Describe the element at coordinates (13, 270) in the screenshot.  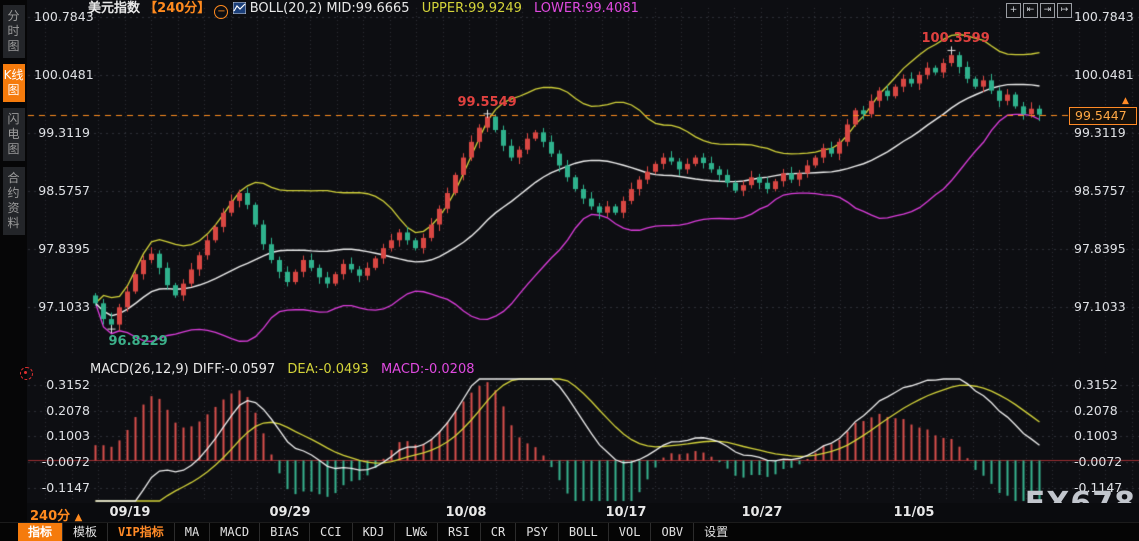
I see `sidebar: 分时图 K线图闪电图合约资料` at that location.